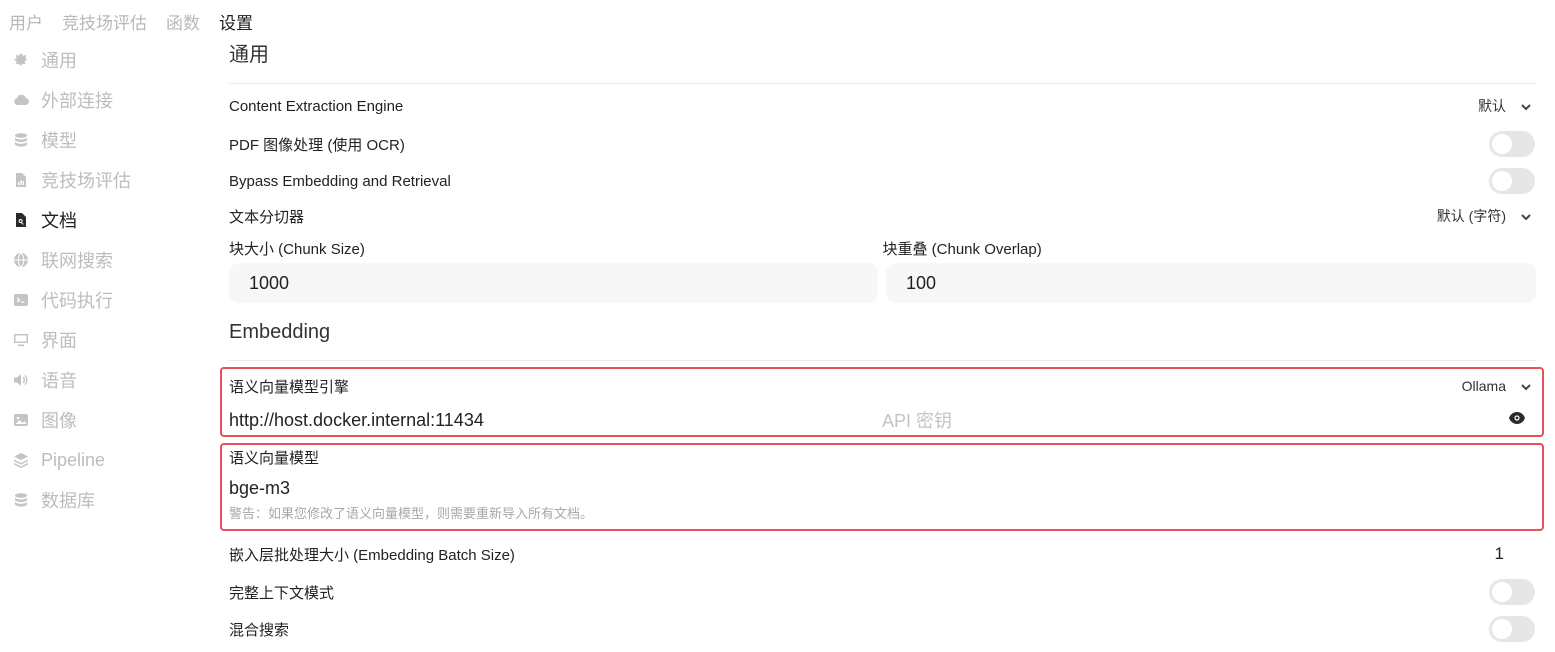 This screenshot has width=1555, height=652. I want to click on sidebar-item-label: 联网搜索, so click(77, 261).